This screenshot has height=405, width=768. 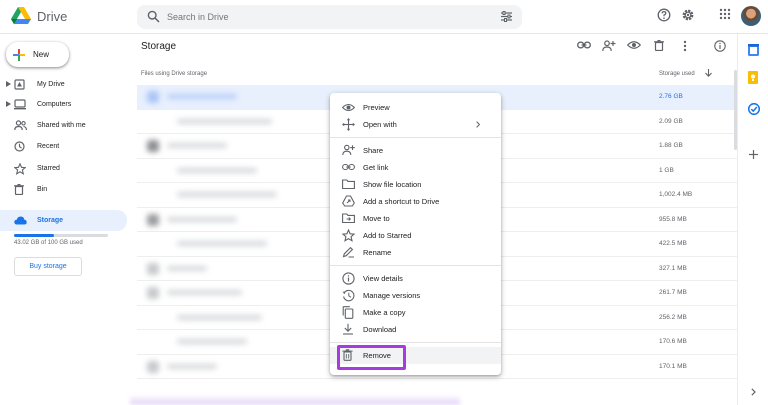 I want to click on menu-item-label: Get link, so click(x=376, y=167).